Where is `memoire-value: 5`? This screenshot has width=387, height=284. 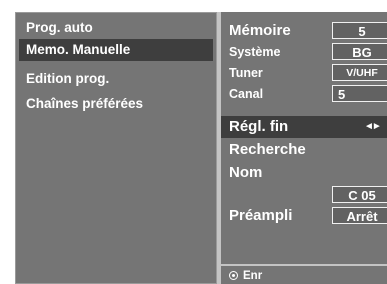
memoire-value: 5 is located at coordinates (359, 30).